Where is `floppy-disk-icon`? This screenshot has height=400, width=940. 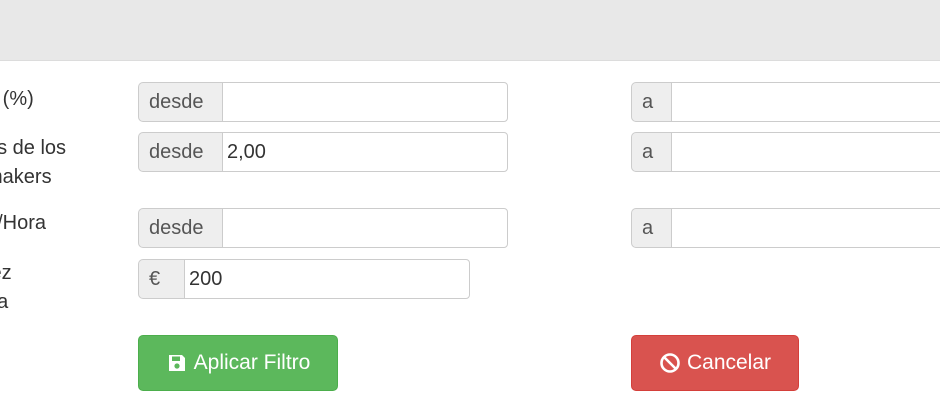
floppy-disk-icon is located at coordinates (177, 363).